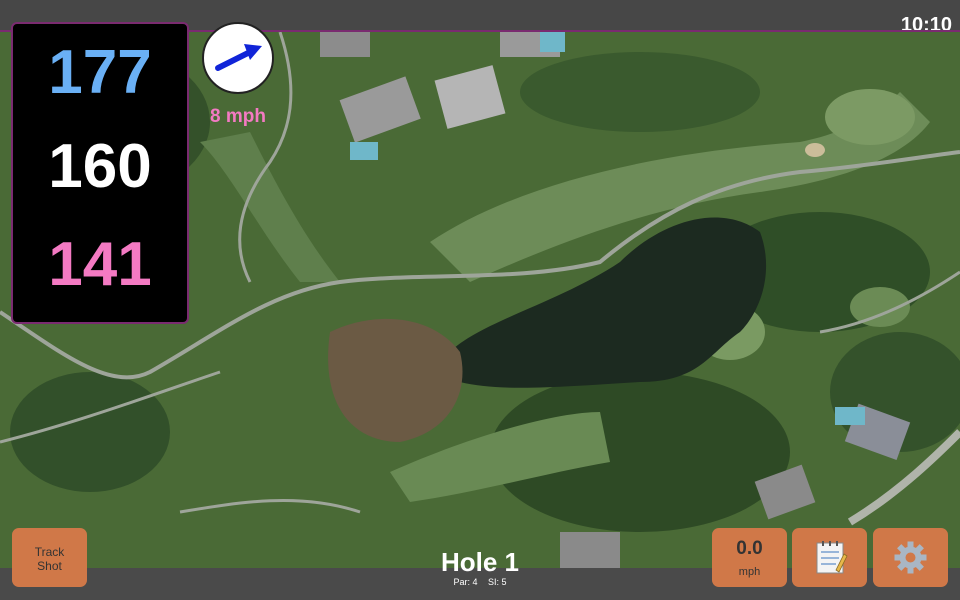  I want to click on wind-speed-label: 8 mph, so click(238, 116).